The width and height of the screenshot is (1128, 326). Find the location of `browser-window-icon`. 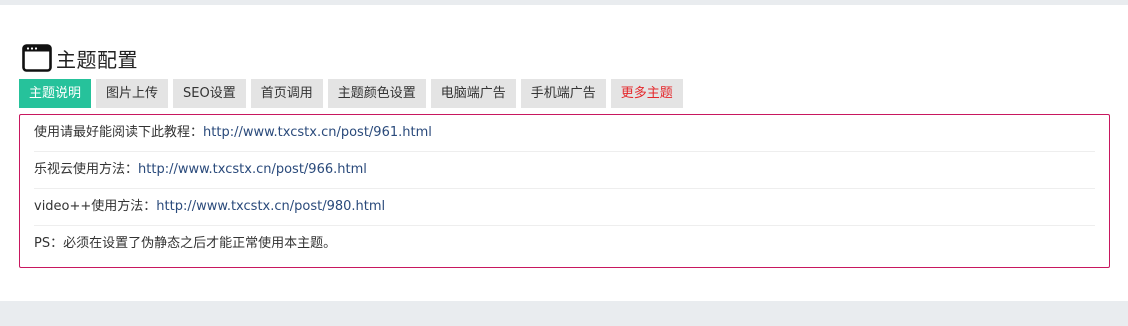

browser-window-icon is located at coordinates (37, 58).